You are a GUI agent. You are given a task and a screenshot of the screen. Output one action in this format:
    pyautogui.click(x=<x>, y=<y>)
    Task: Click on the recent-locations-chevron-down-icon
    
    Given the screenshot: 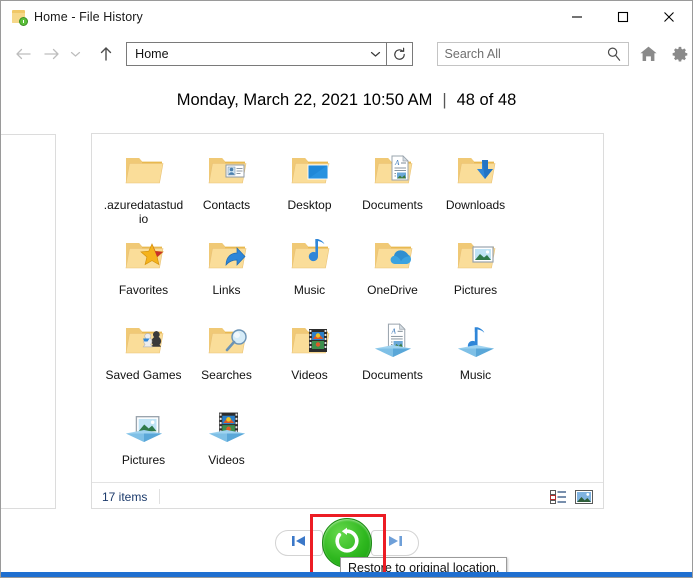 What is the action you would take?
    pyautogui.click(x=74, y=54)
    